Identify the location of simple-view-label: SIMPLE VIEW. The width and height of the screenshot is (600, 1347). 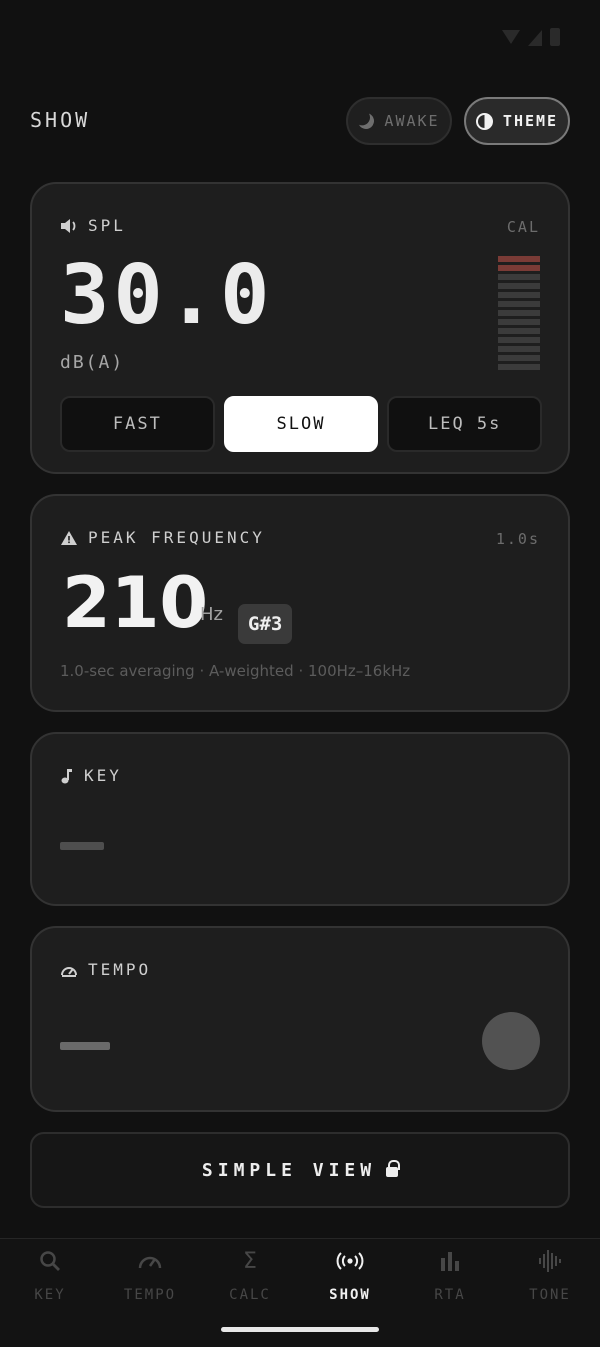
(289, 1170).